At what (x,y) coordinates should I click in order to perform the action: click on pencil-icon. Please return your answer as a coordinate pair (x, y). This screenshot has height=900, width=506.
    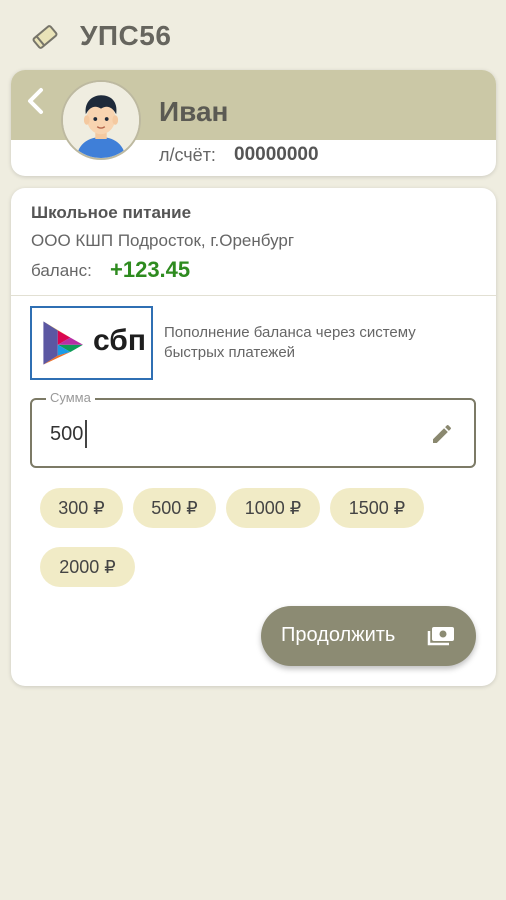
    Looking at the image, I should click on (442, 434).